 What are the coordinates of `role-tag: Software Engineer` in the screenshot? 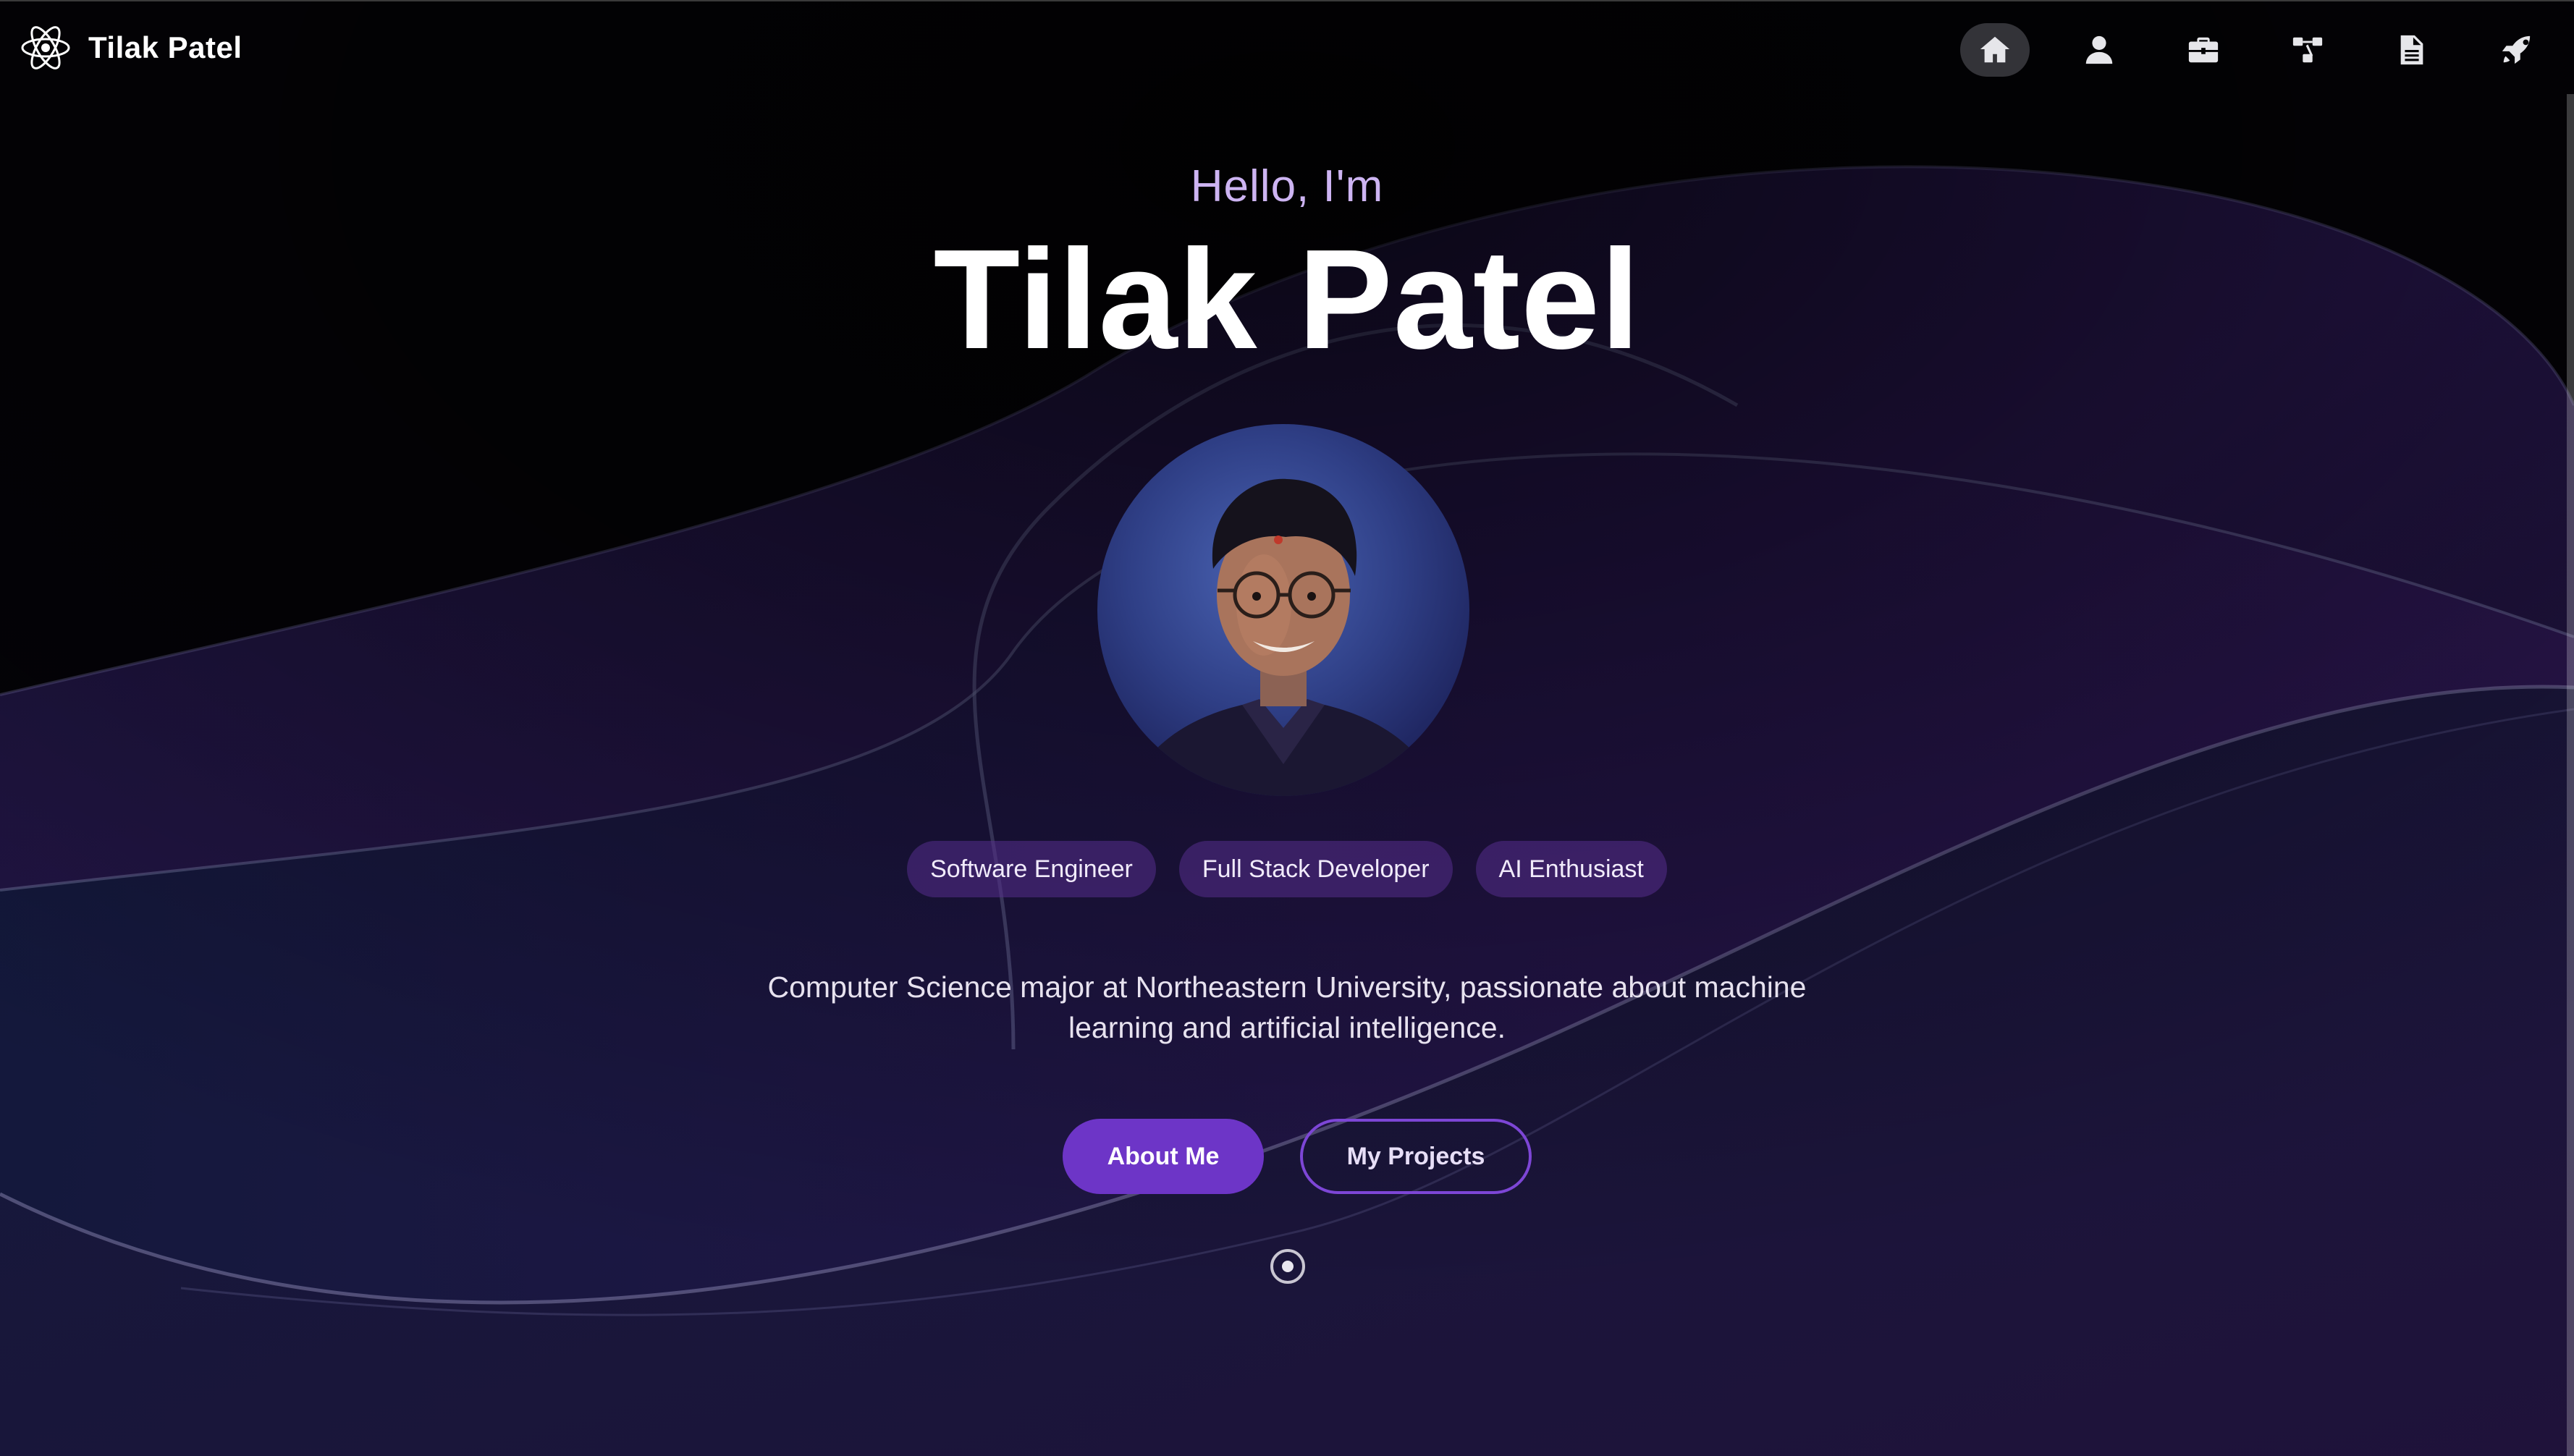 It's located at (1031, 869).